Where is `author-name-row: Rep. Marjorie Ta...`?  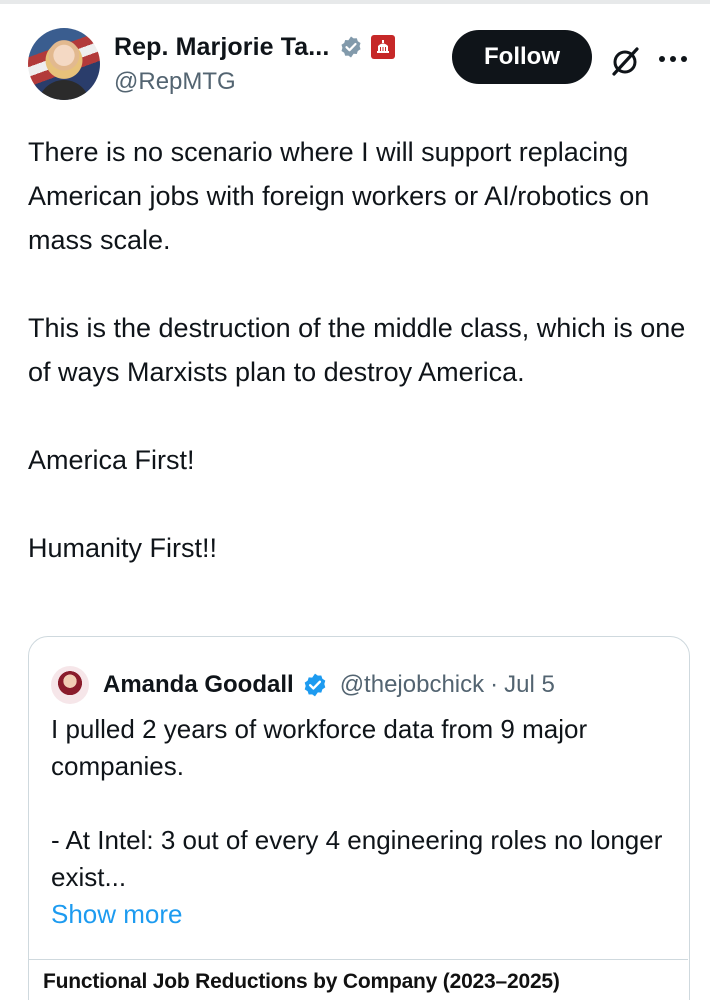
author-name-row: Rep. Marjorie Ta... is located at coordinates (255, 47).